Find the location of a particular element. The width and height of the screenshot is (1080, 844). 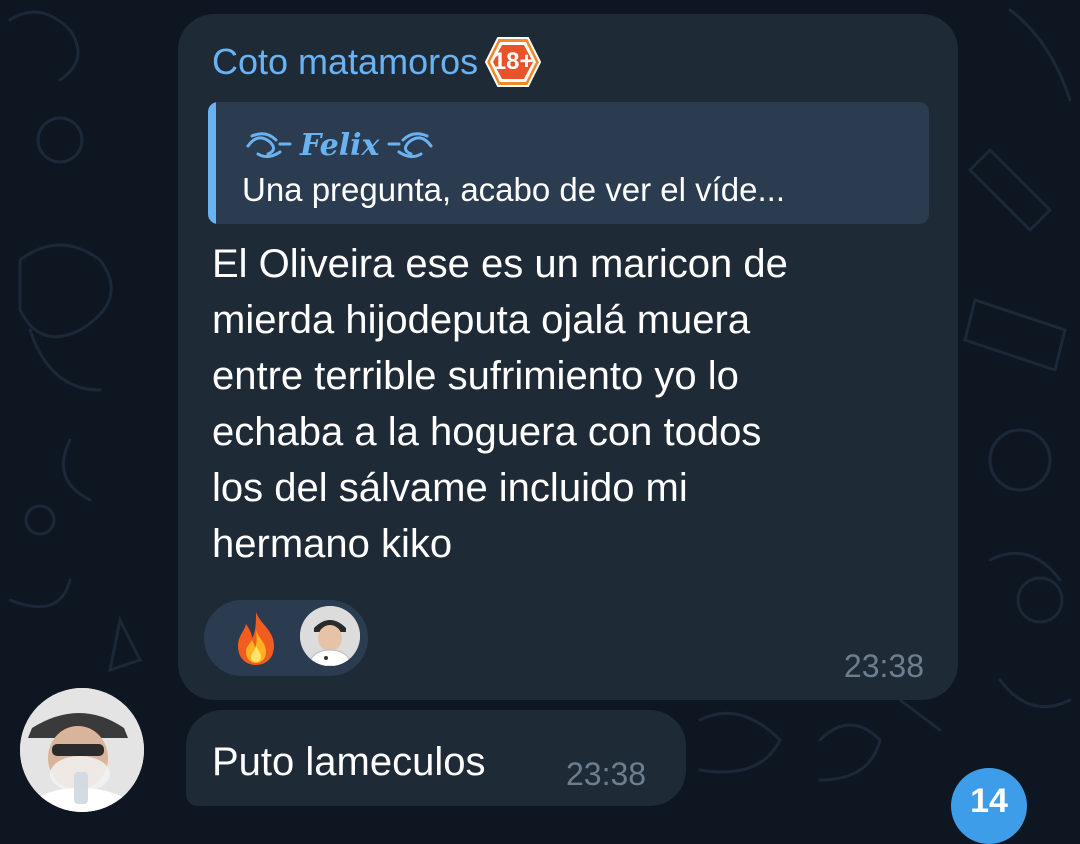

message-line: echaba a la hoguera con todos is located at coordinates (487, 432).